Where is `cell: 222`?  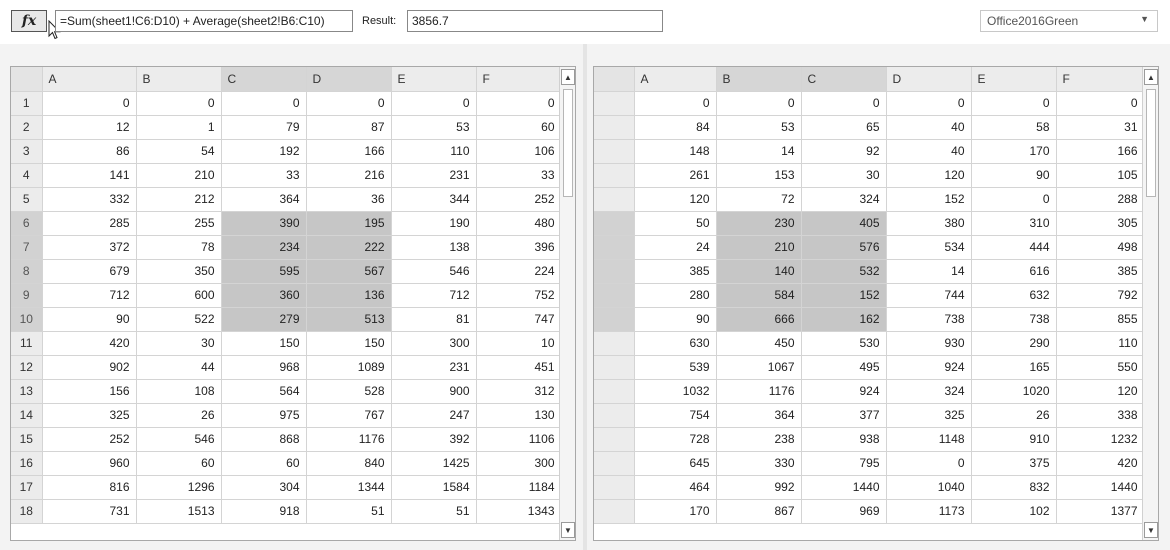 cell: 222 is located at coordinates (349, 247).